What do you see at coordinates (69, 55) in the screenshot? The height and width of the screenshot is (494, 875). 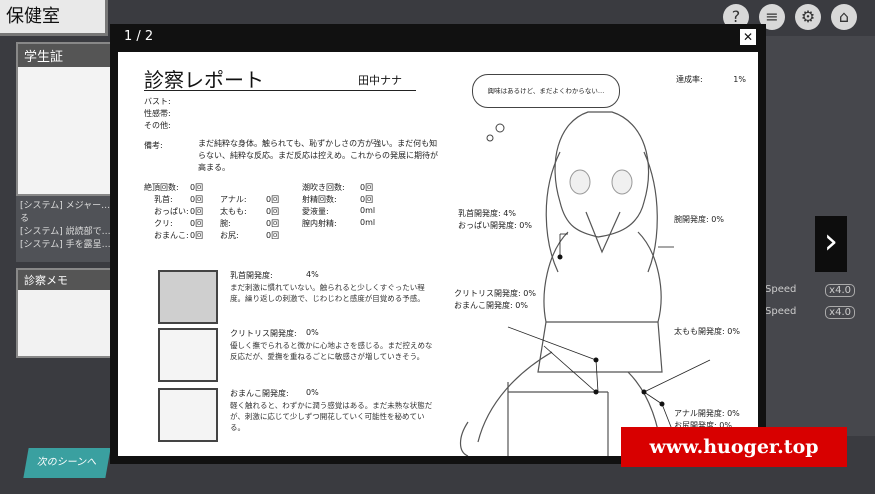 I see `student-card-title: 学生証` at bounding box center [69, 55].